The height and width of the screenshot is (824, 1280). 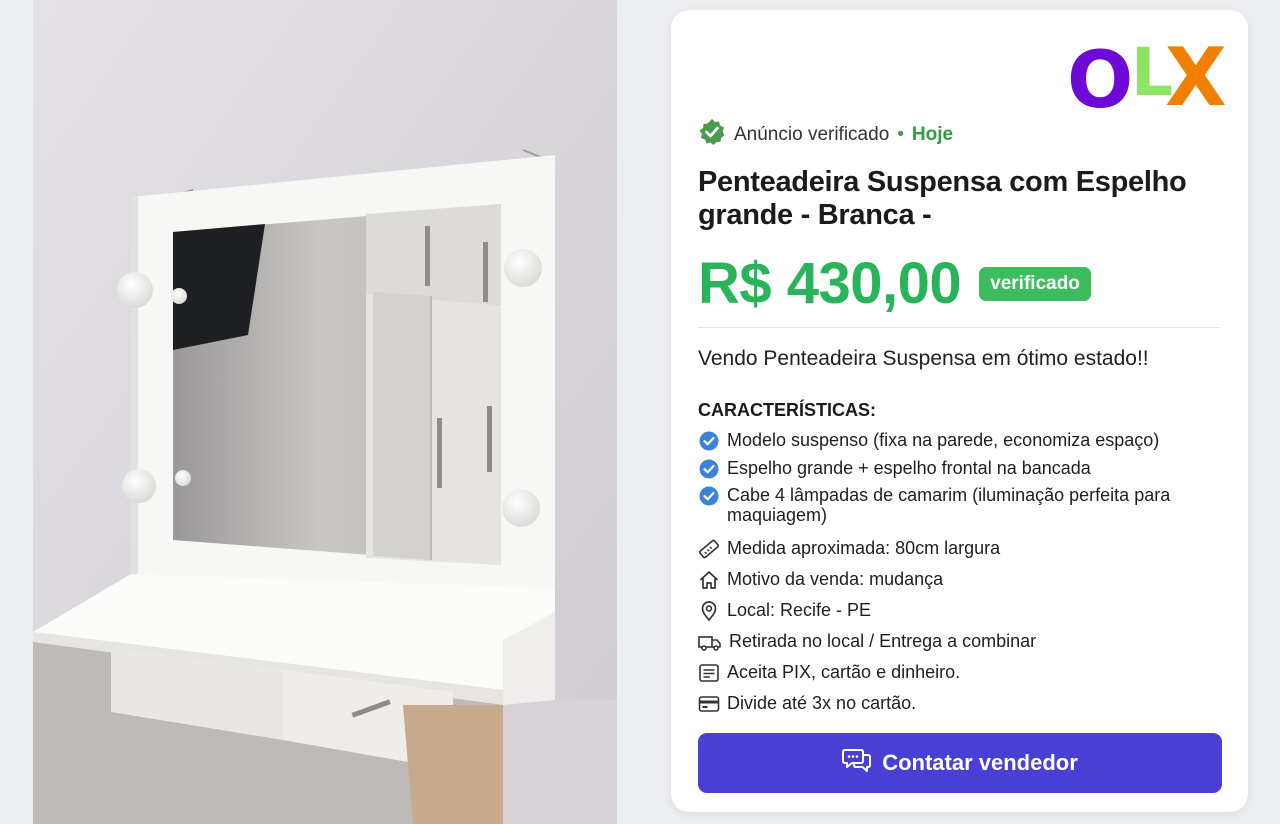 I want to click on home-icon, so click(x=709, y=580).